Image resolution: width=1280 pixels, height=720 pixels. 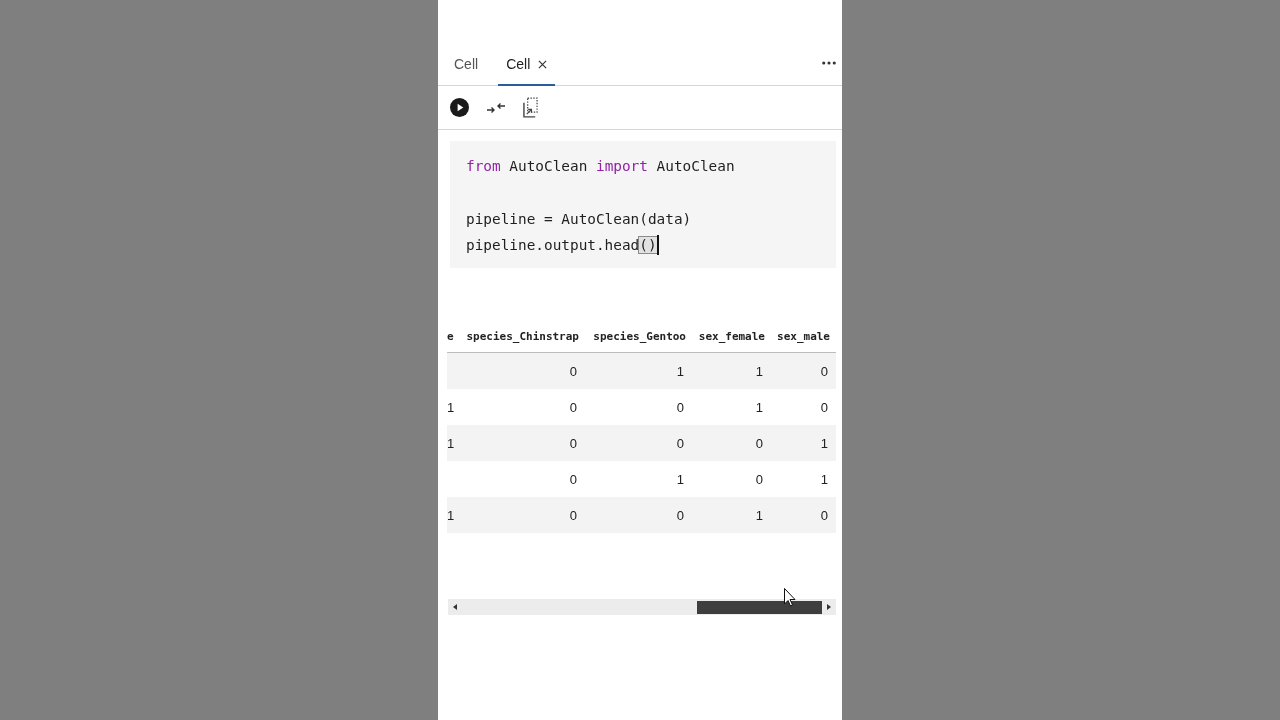 What do you see at coordinates (759, 607) in the screenshot?
I see `scrollbar-thumb` at bounding box center [759, 607].